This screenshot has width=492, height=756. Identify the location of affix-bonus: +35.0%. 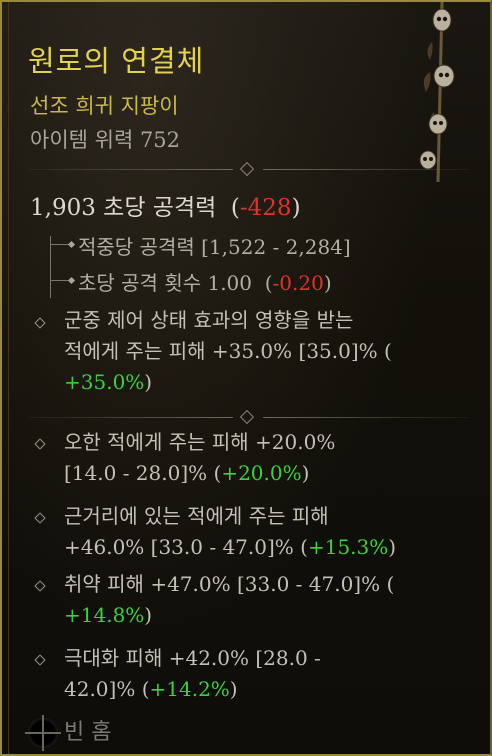
(104, 382).